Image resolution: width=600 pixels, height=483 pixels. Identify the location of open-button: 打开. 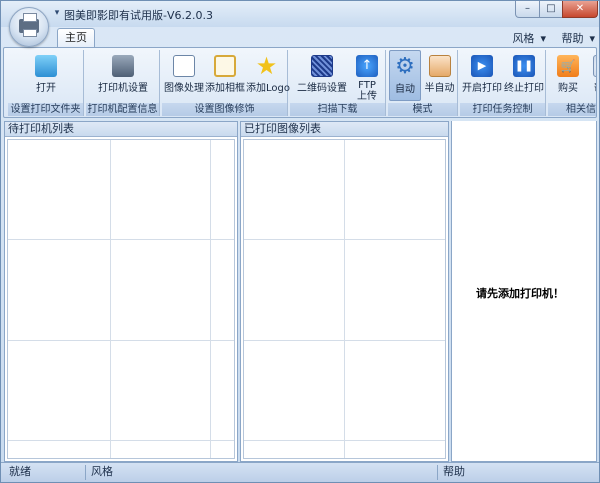
(46, 75).